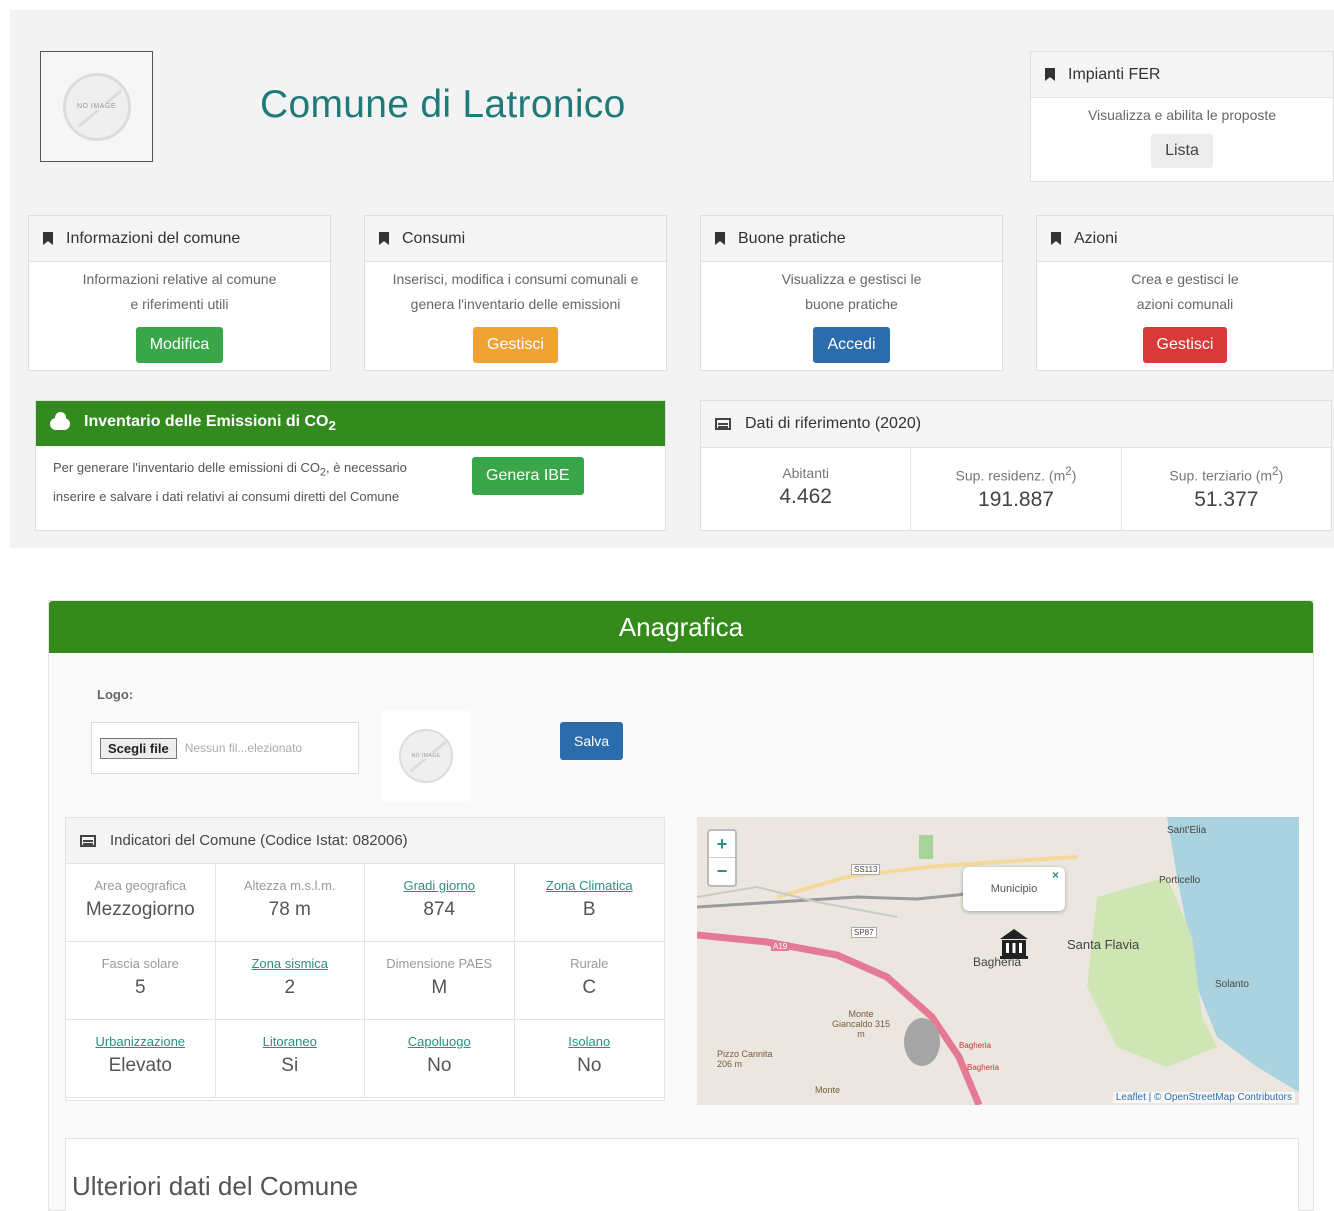 This screenshot has height=1211, width=1334. What do you see at coordinates (1096, 238) in the screenshot?
I see `card-title: Azioni` at bounding box center [1096, 238].